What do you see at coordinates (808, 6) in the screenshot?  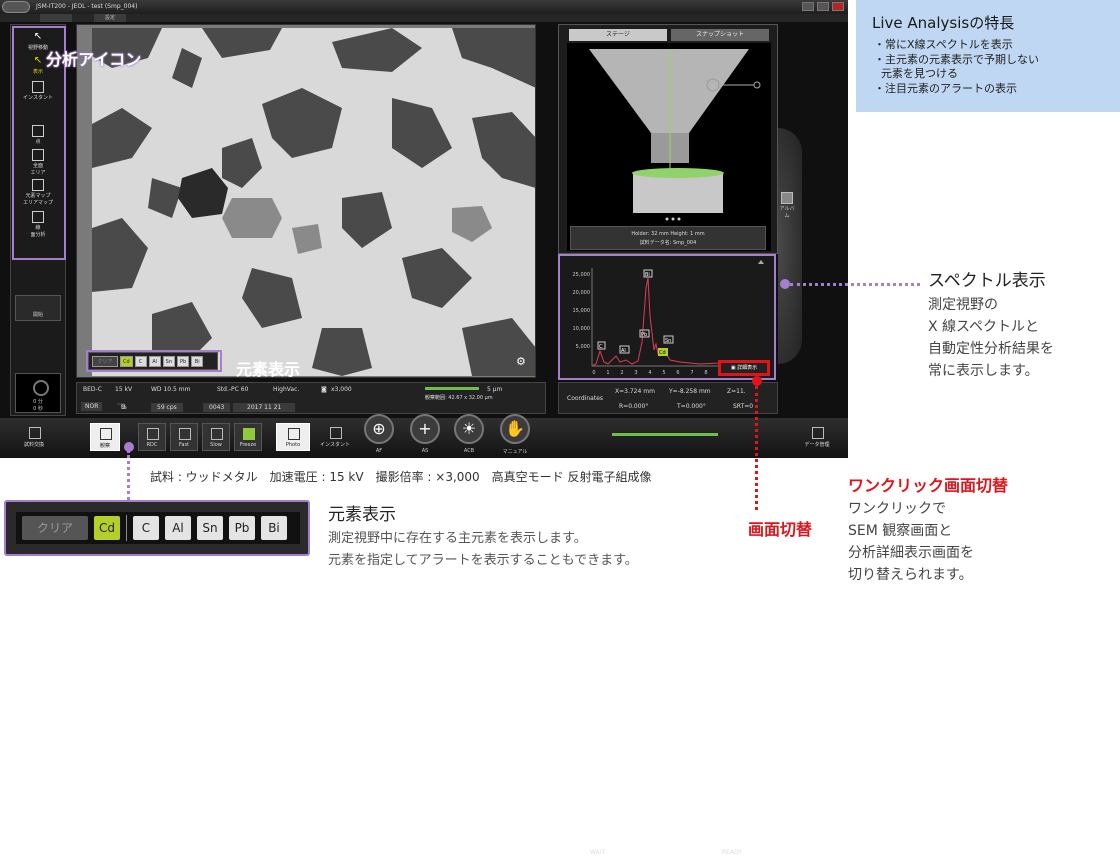 I see `minimize-button` at bounding box center [808, 6].